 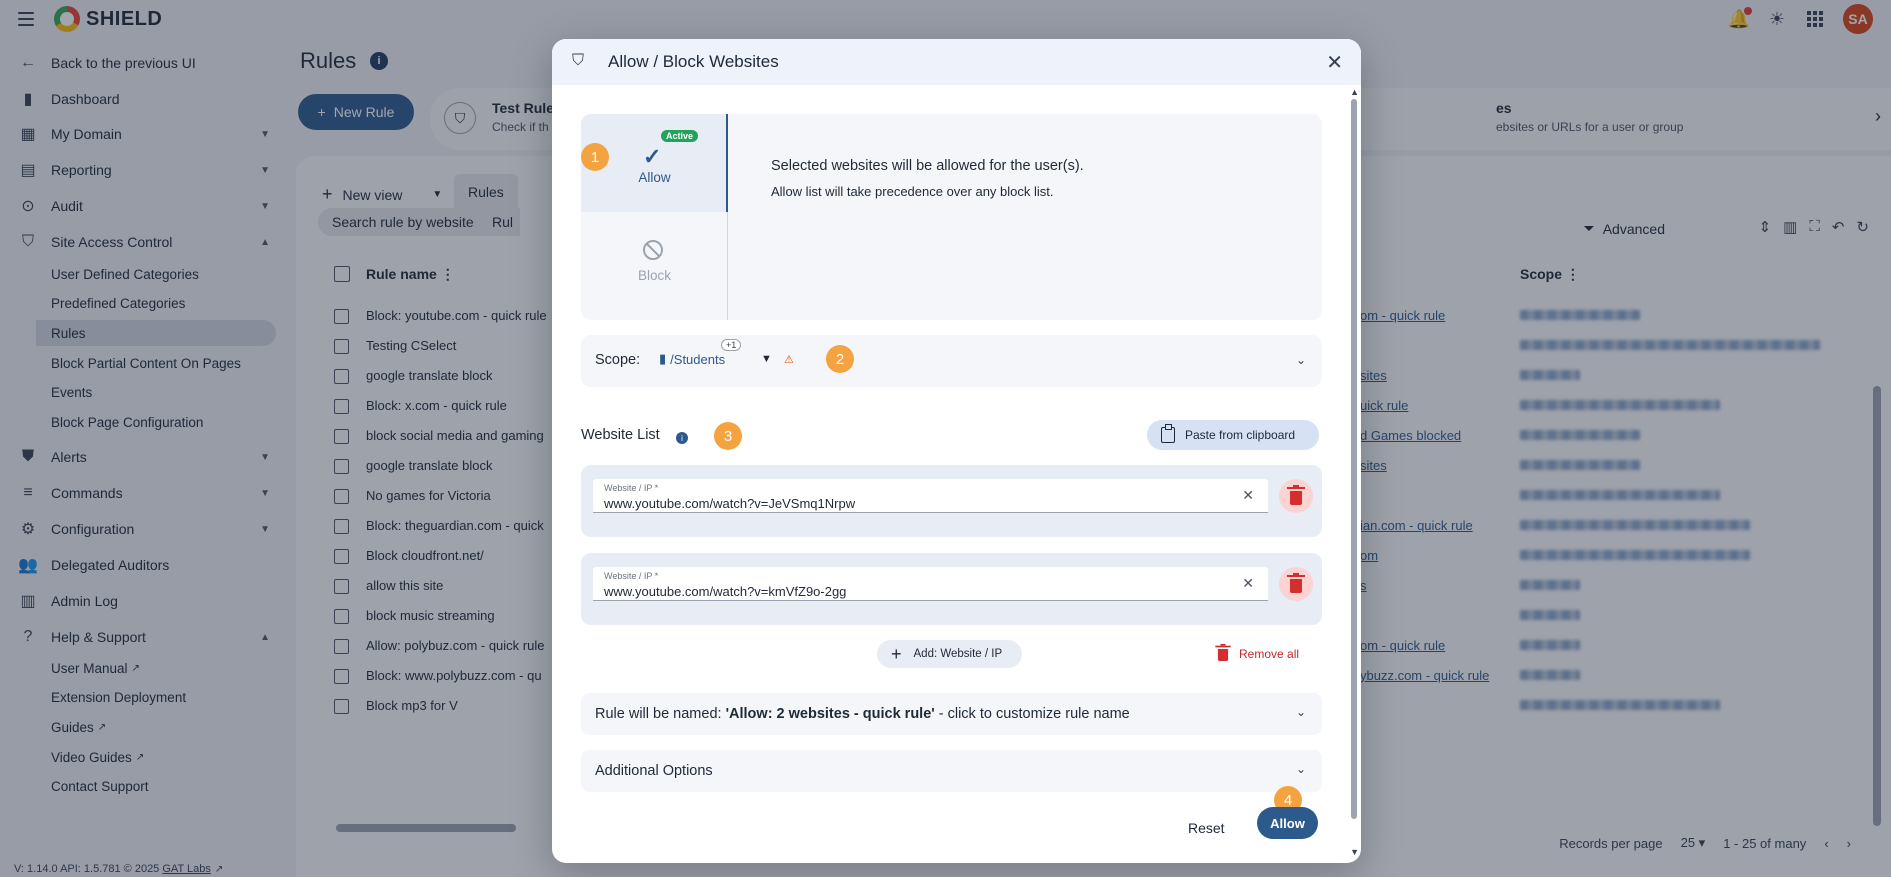 I want to click on scroll-up-icon: ▲, so click(x=1354, y=92).